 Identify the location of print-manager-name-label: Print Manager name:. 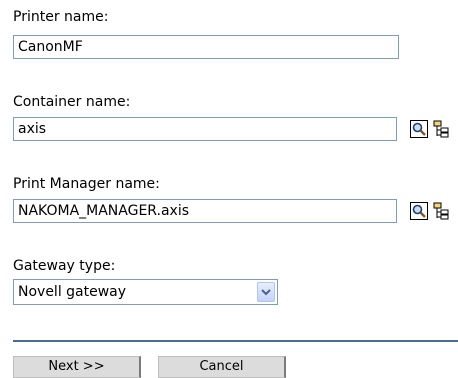
(86, 184).